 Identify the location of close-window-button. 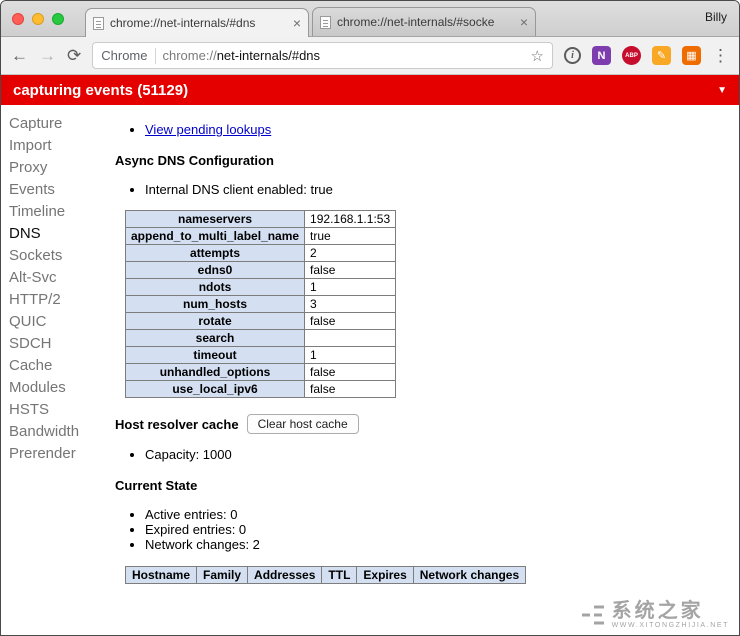
(18, 19).